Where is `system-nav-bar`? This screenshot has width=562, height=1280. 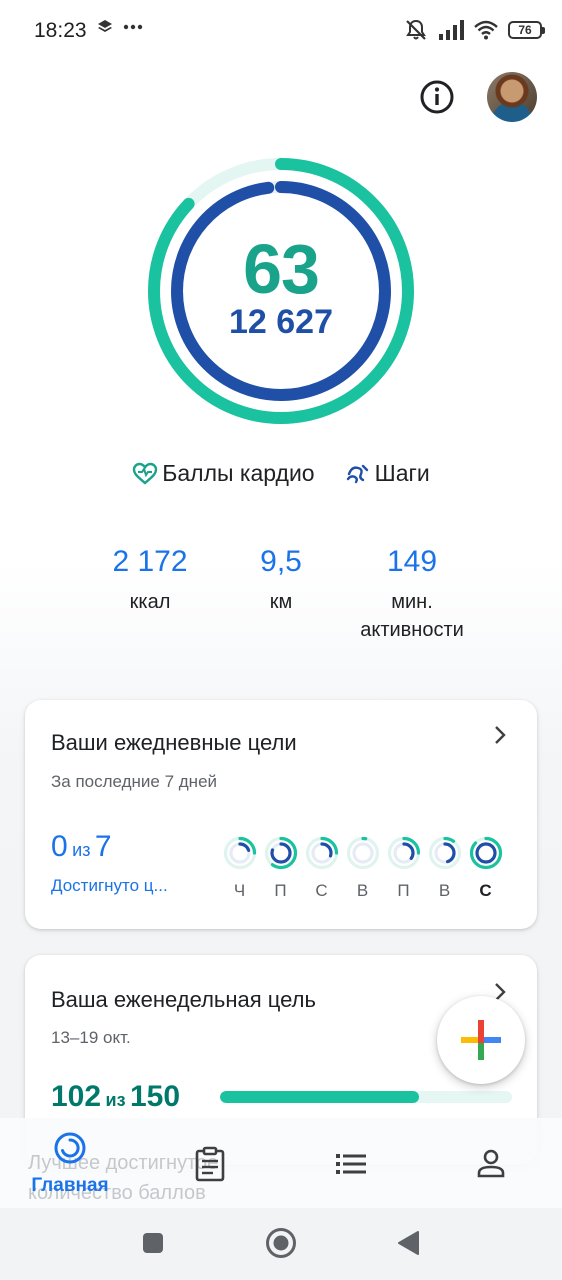
system-nav-bar is located at coordinates (281, 1244).